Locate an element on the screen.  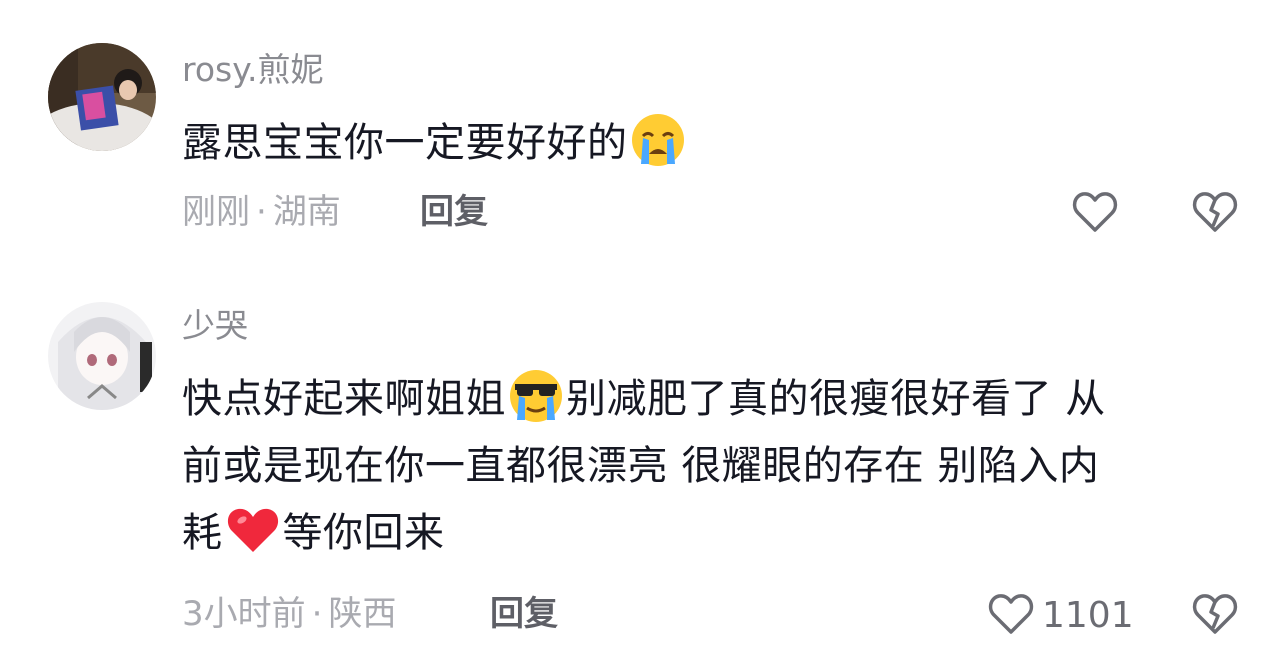
comment-text-part: 耗 is located at coordinates (202, 533).